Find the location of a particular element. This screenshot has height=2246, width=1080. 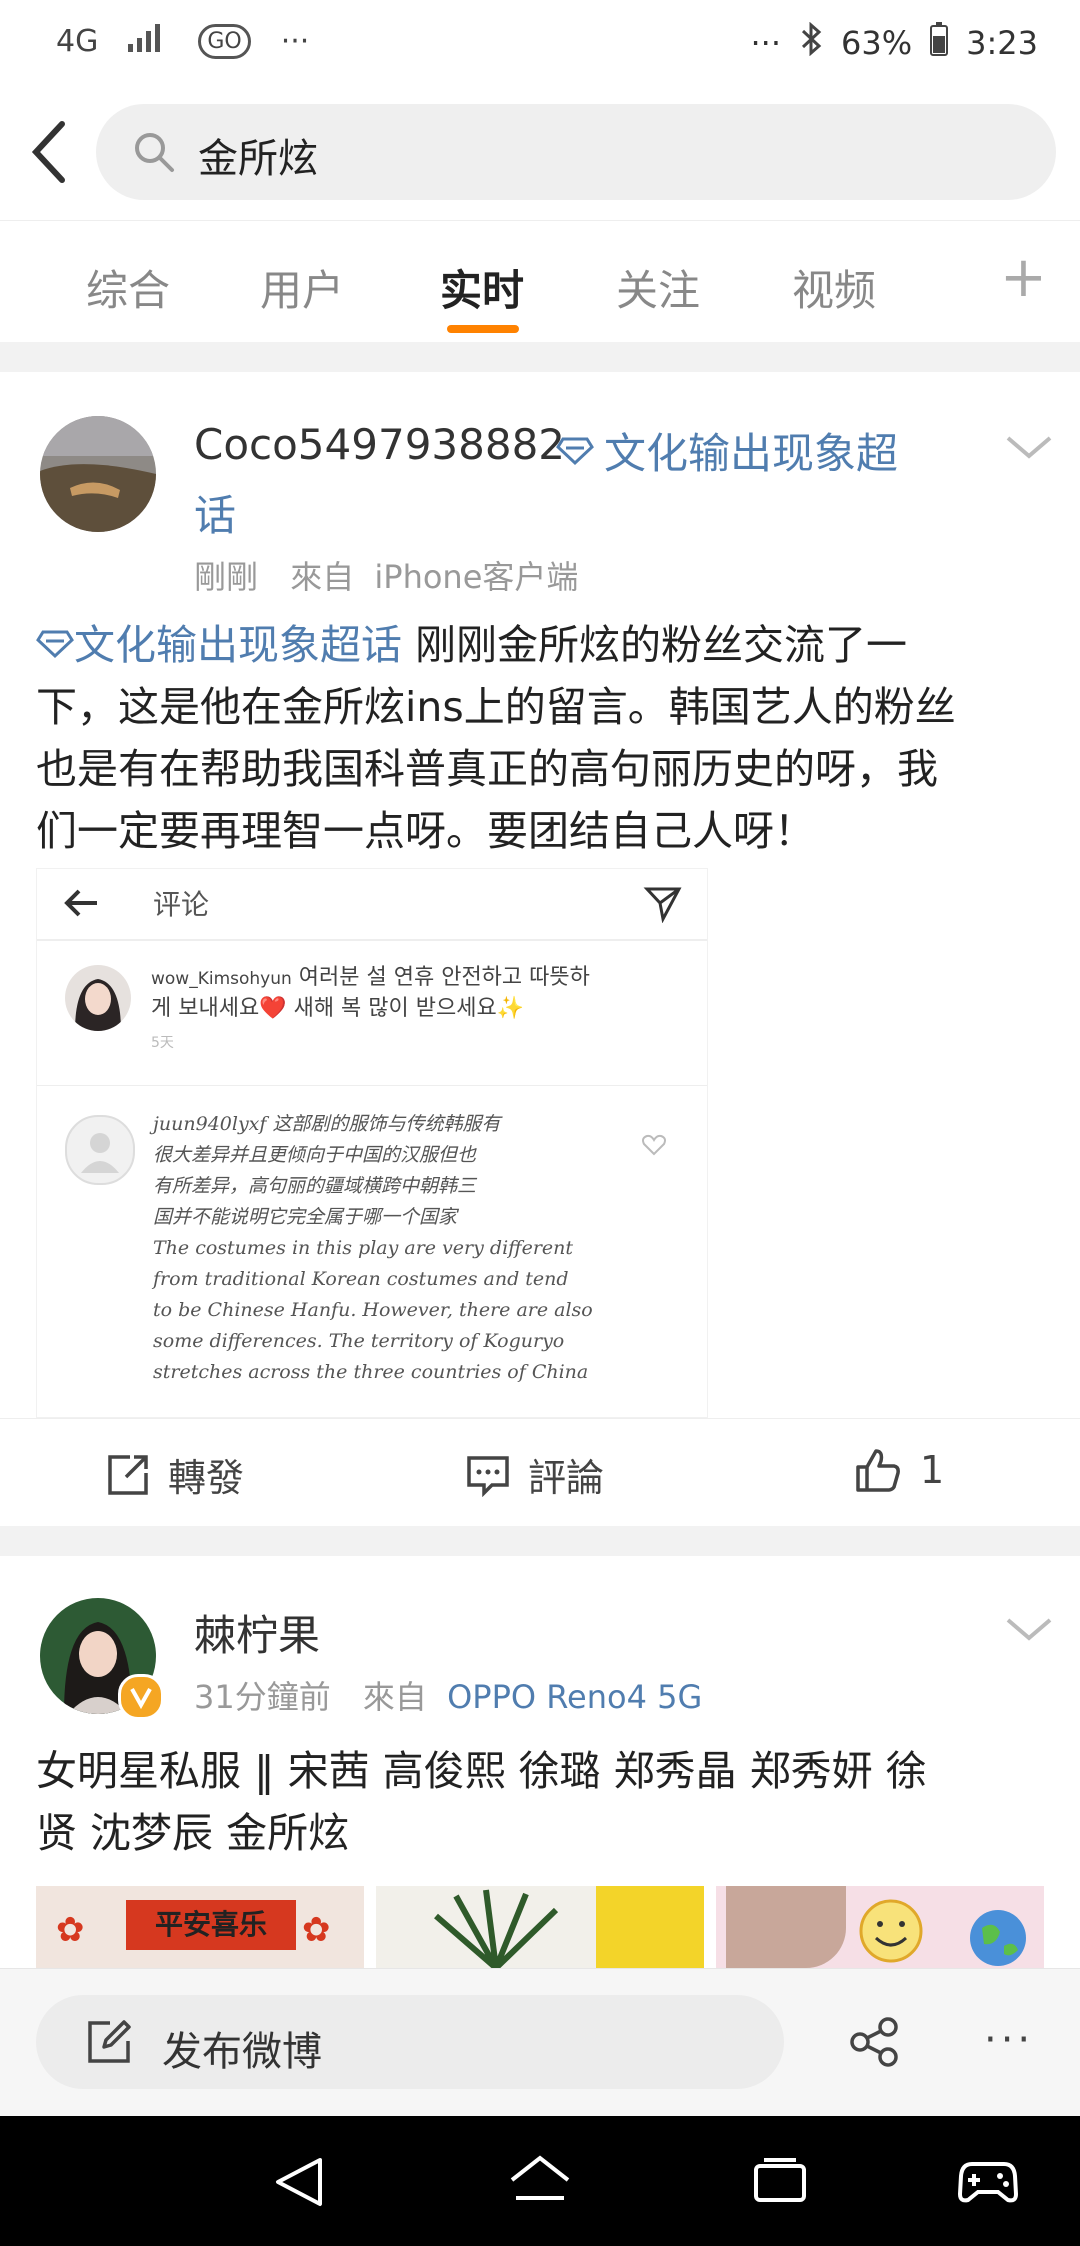

thumbs-up-icon is located at coordinates (878, 1470).